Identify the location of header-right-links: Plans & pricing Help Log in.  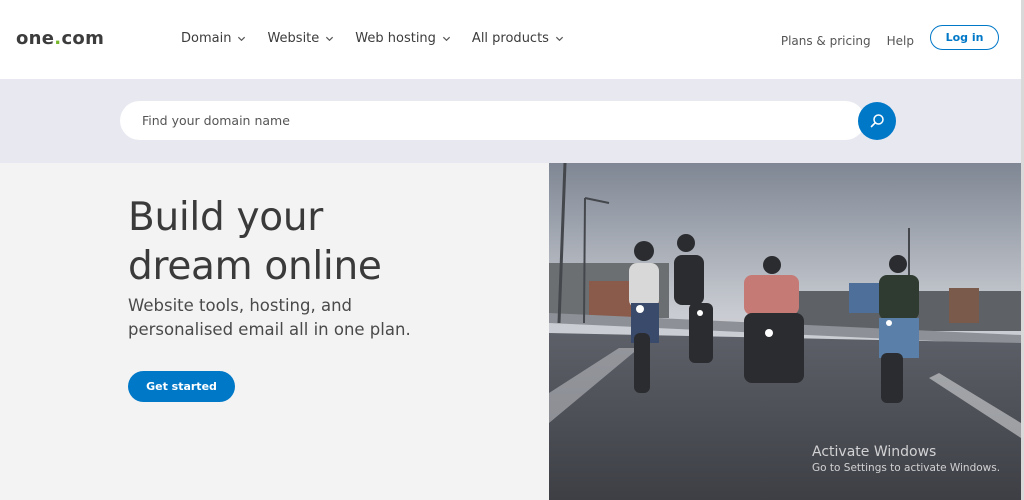
(890, 37).